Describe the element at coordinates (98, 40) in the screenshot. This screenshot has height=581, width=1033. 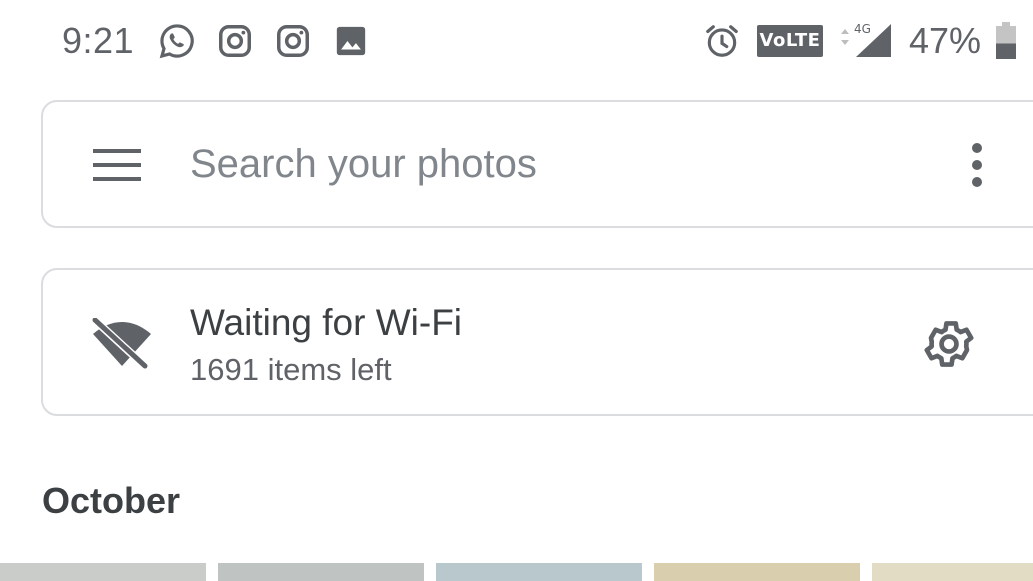
I see `status-time: 9:21` at that location.